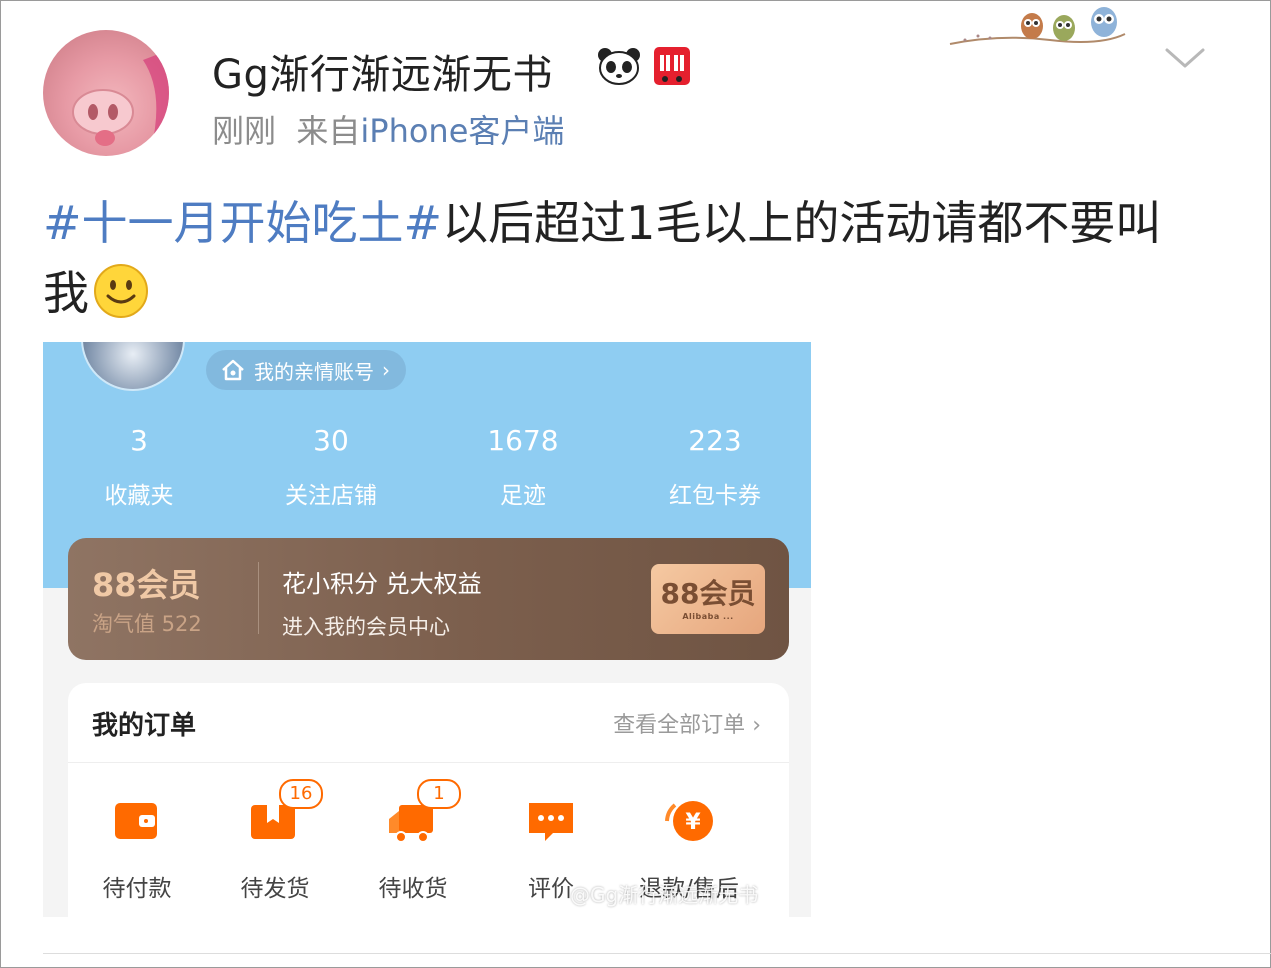  What do you see at coordinates (137, 889) in the screenshot?
I see `order-label: 待付款` at bounding box center [137, 889].